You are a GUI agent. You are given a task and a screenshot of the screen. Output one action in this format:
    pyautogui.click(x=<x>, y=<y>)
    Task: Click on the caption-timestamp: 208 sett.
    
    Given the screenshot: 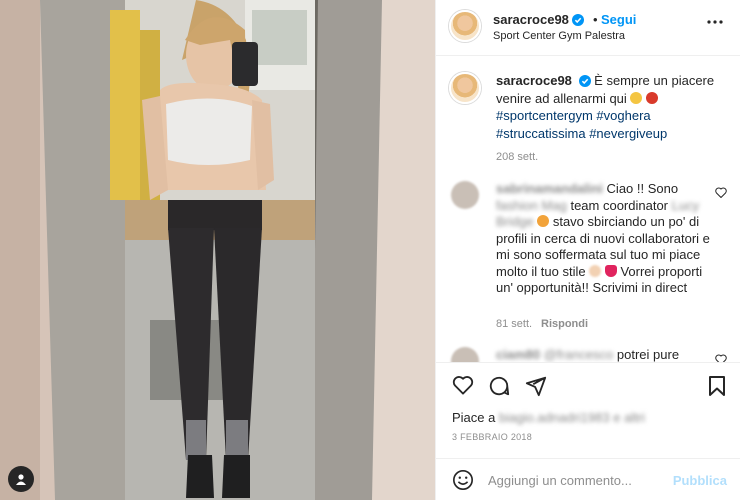 What is the action you would take?
    pyautogui.click(x=517, y=157)
    